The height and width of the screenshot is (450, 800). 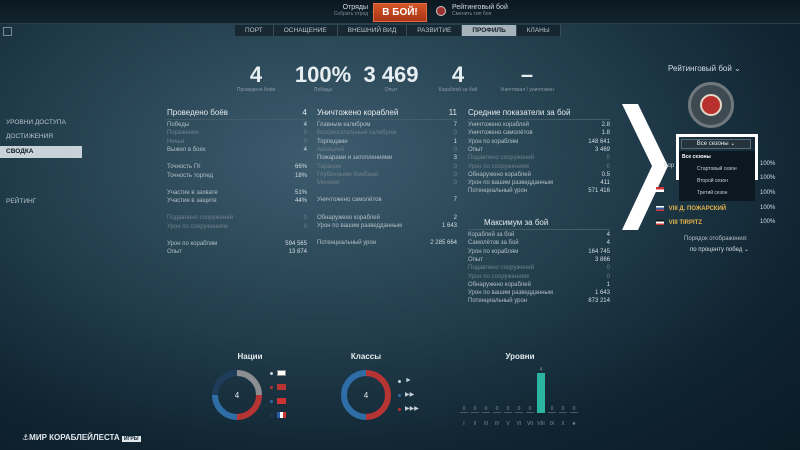 What do you see at coordinates (41, 202) in the screenshot?
I see `nav-rating: РЕЙТИНГ` at bounding box center [41, 202].